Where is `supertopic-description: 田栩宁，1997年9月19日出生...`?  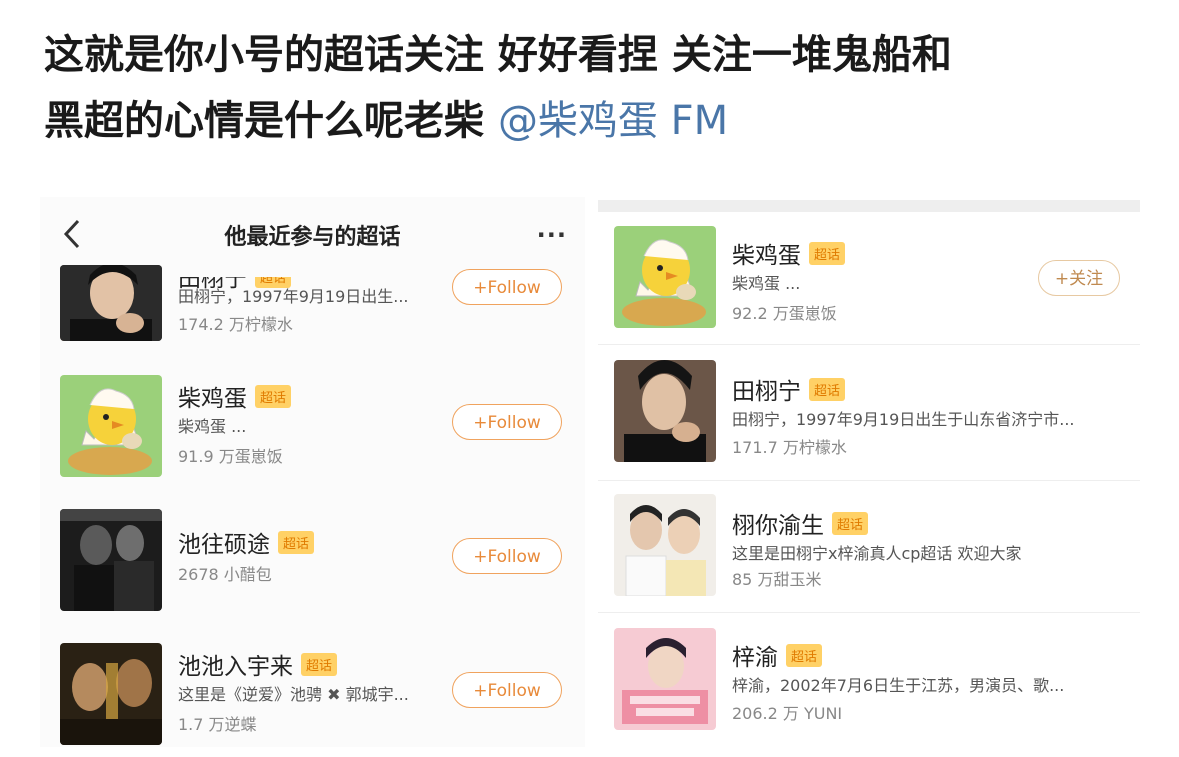
supertopic-description: 田栩宁，1997年9月19日出生... is located at coordinates (293, 296).